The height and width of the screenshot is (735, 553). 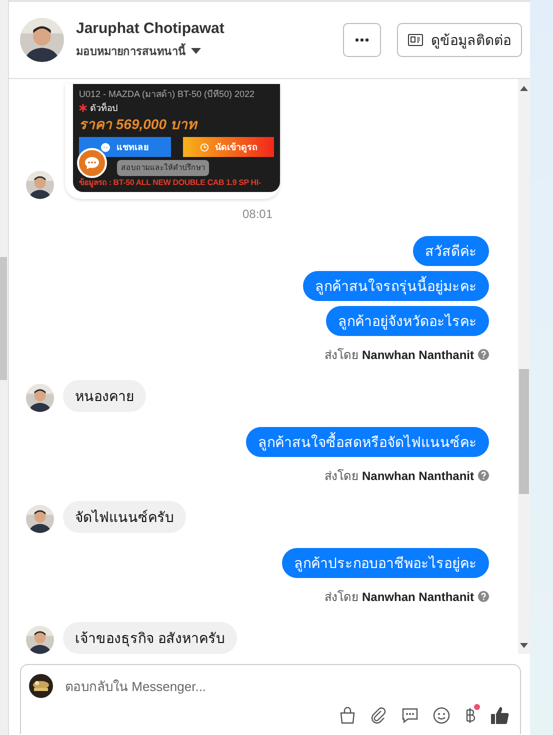 I want to click on sent-message: สวัสดีค่ะ, so click(x=451, y=251).